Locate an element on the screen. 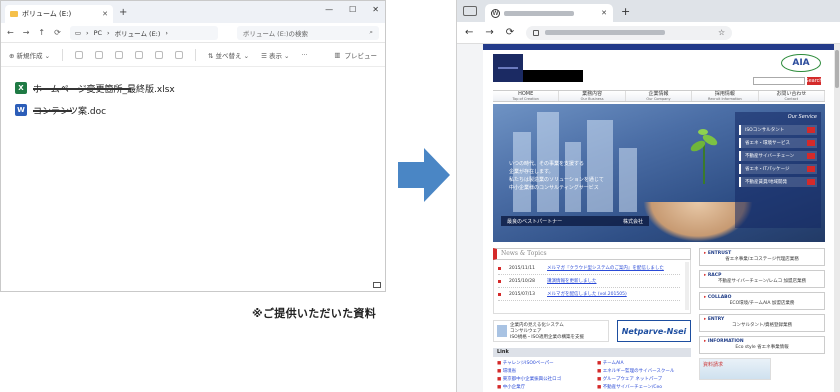  file-item-word: W コンテンツ案.doc is located at coordinates (193, 110).